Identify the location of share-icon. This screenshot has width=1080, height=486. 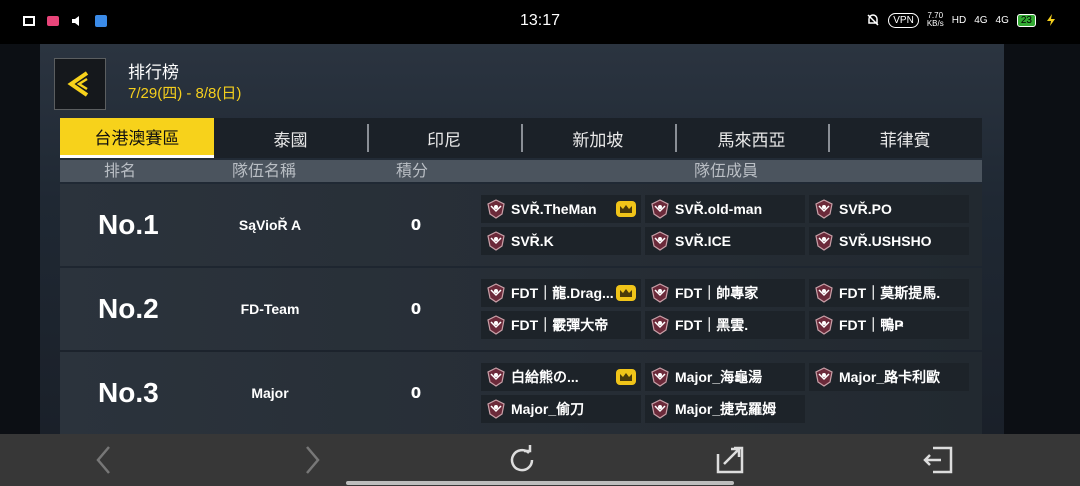
(730, 460).